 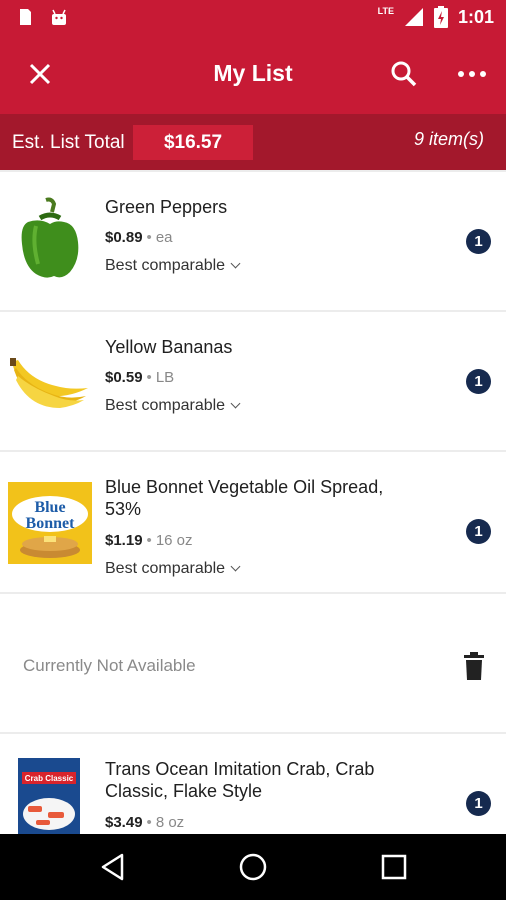 I want to click on search-icon, so click(x=404, y=74).